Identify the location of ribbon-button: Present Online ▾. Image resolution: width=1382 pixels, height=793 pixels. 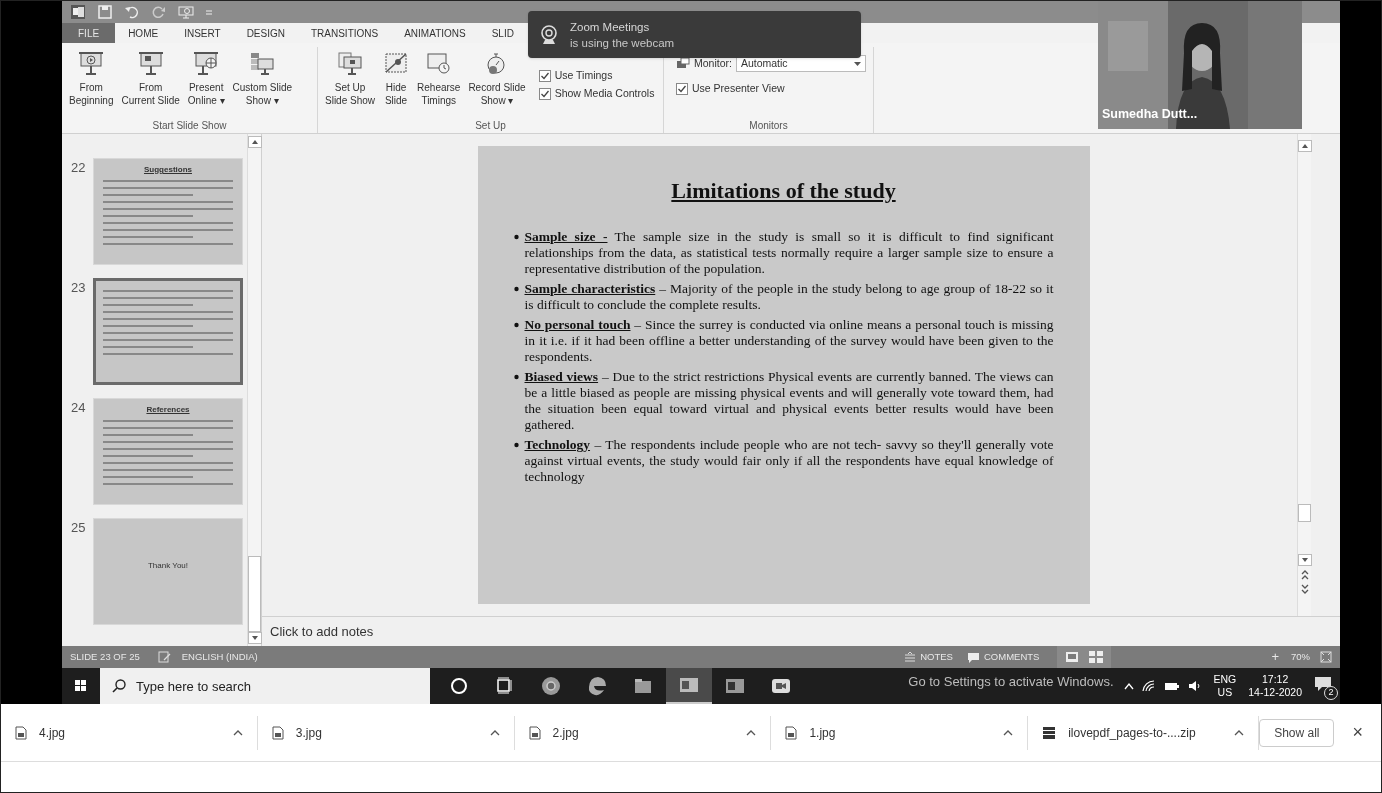
(206, 77).